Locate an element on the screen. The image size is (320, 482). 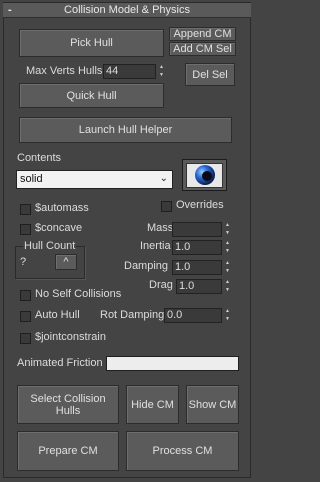
mass-label: Mass is located at coordinates (160, 228).